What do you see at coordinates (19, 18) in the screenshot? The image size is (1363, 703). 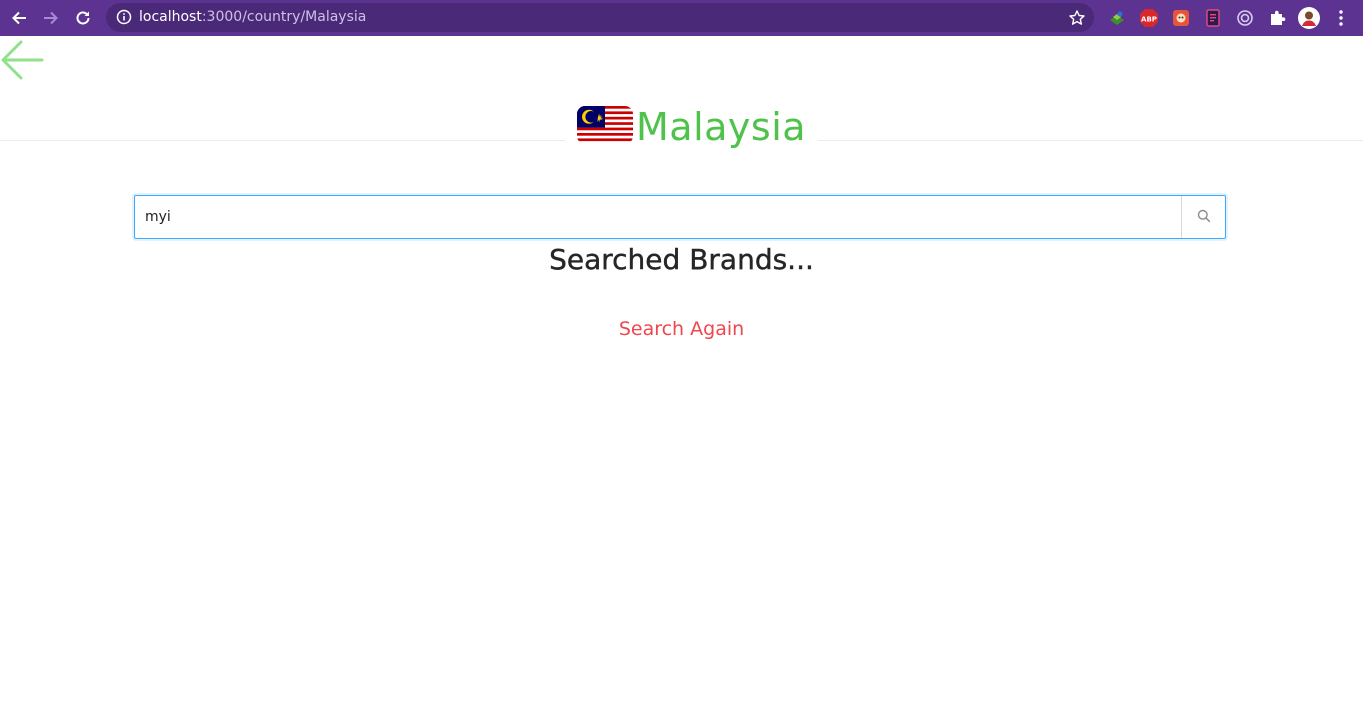 I see `back-arrow-icon` at bounding box center [19, 18].